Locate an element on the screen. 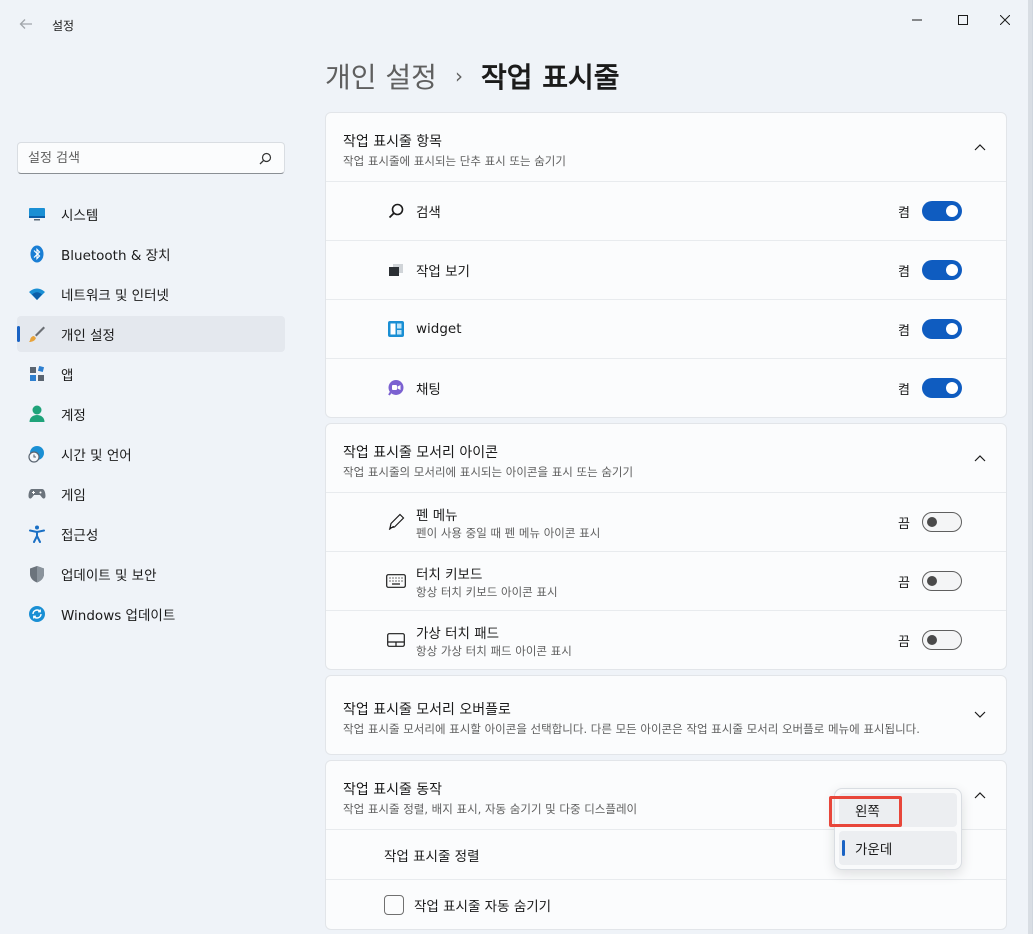 This screenshot has width=1033, height=934. scrollbar is located at coordinates (1030, 467).